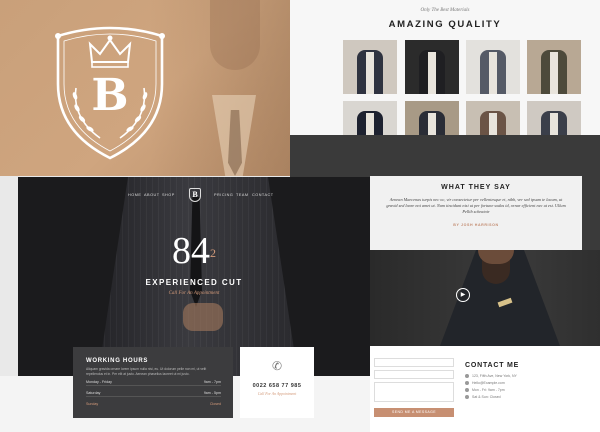 Image resolution: width=600 pixels, height=432 pixels. I want to click on email-field, so click(414, 374).